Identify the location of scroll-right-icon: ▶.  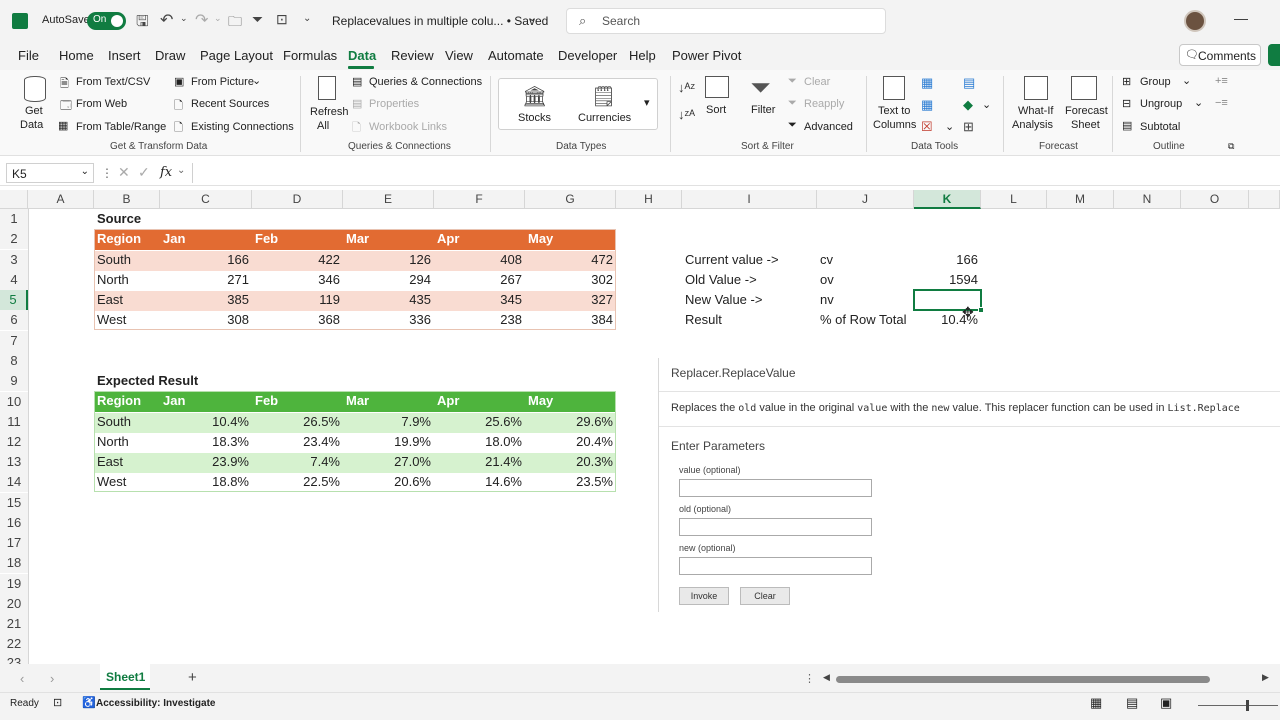
(1265, 677).